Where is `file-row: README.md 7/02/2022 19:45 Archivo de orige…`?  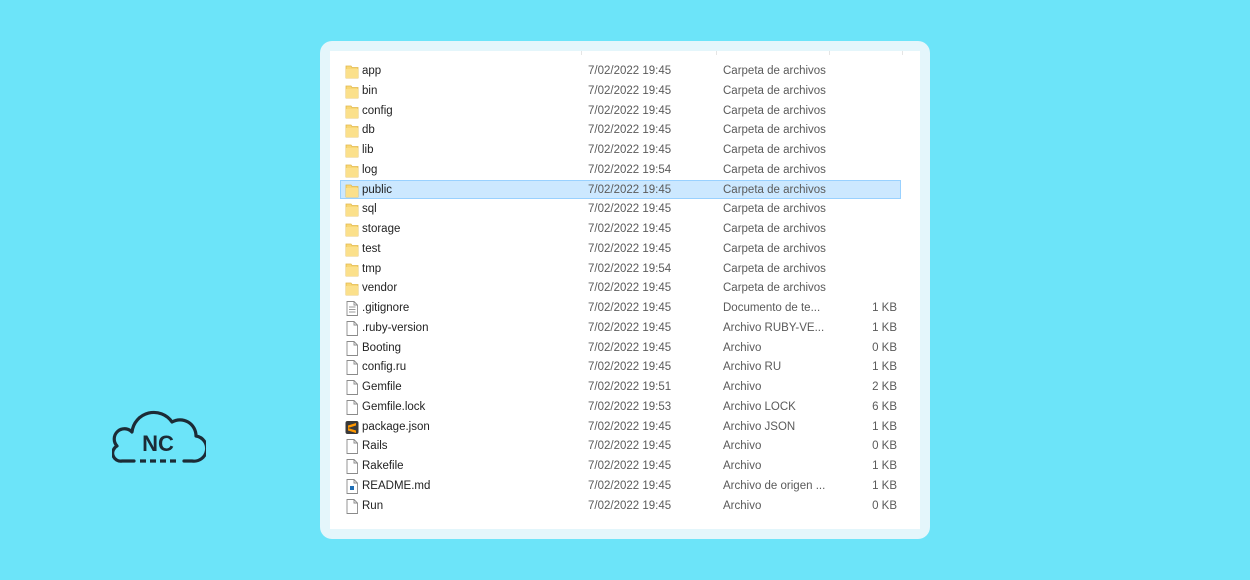
file-row: README.md 7/02/2022 19:45 Archivo de orige… is located at coordinates (620, 486).